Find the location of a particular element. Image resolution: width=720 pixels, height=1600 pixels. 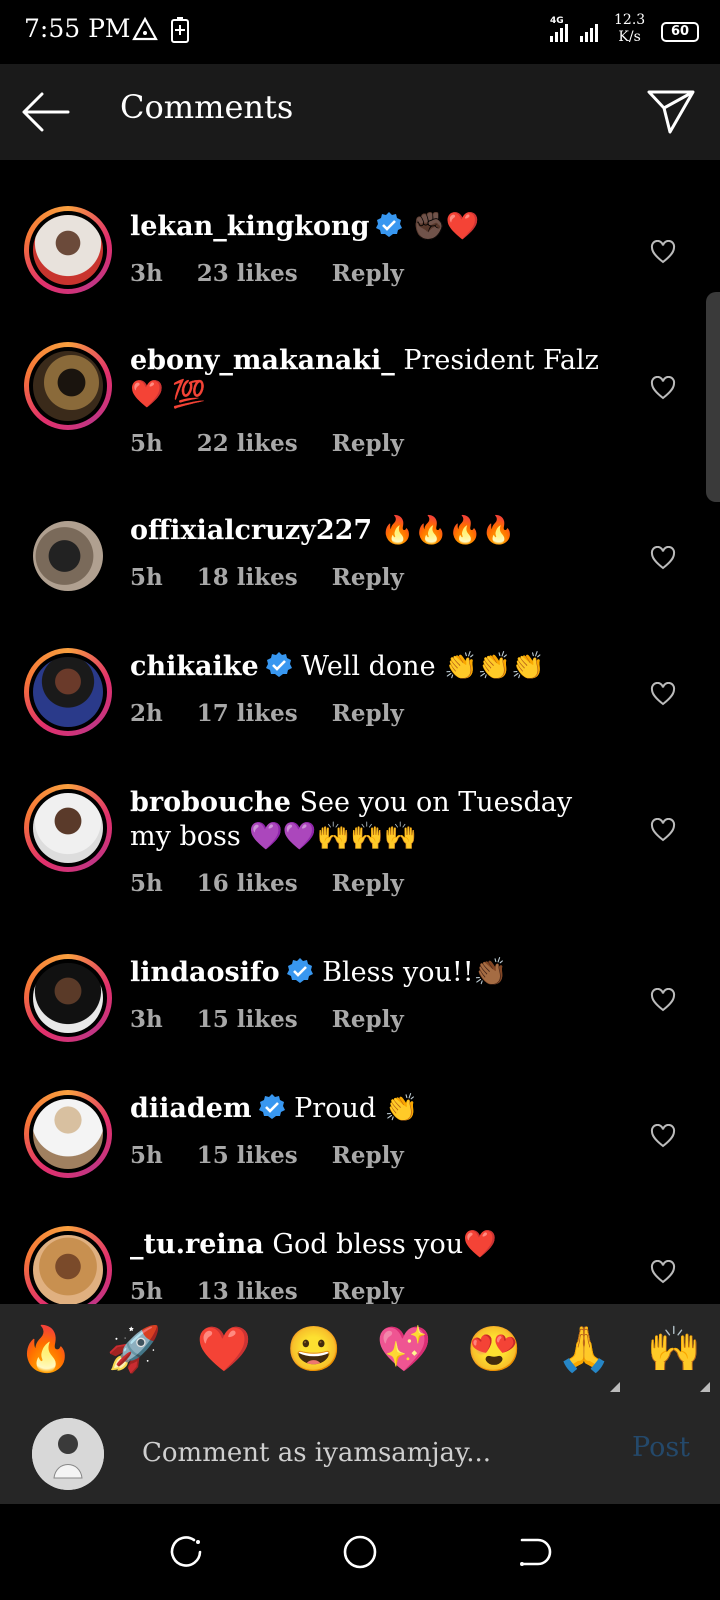

comment-composer: Post is located at coordinates (360, 1452).